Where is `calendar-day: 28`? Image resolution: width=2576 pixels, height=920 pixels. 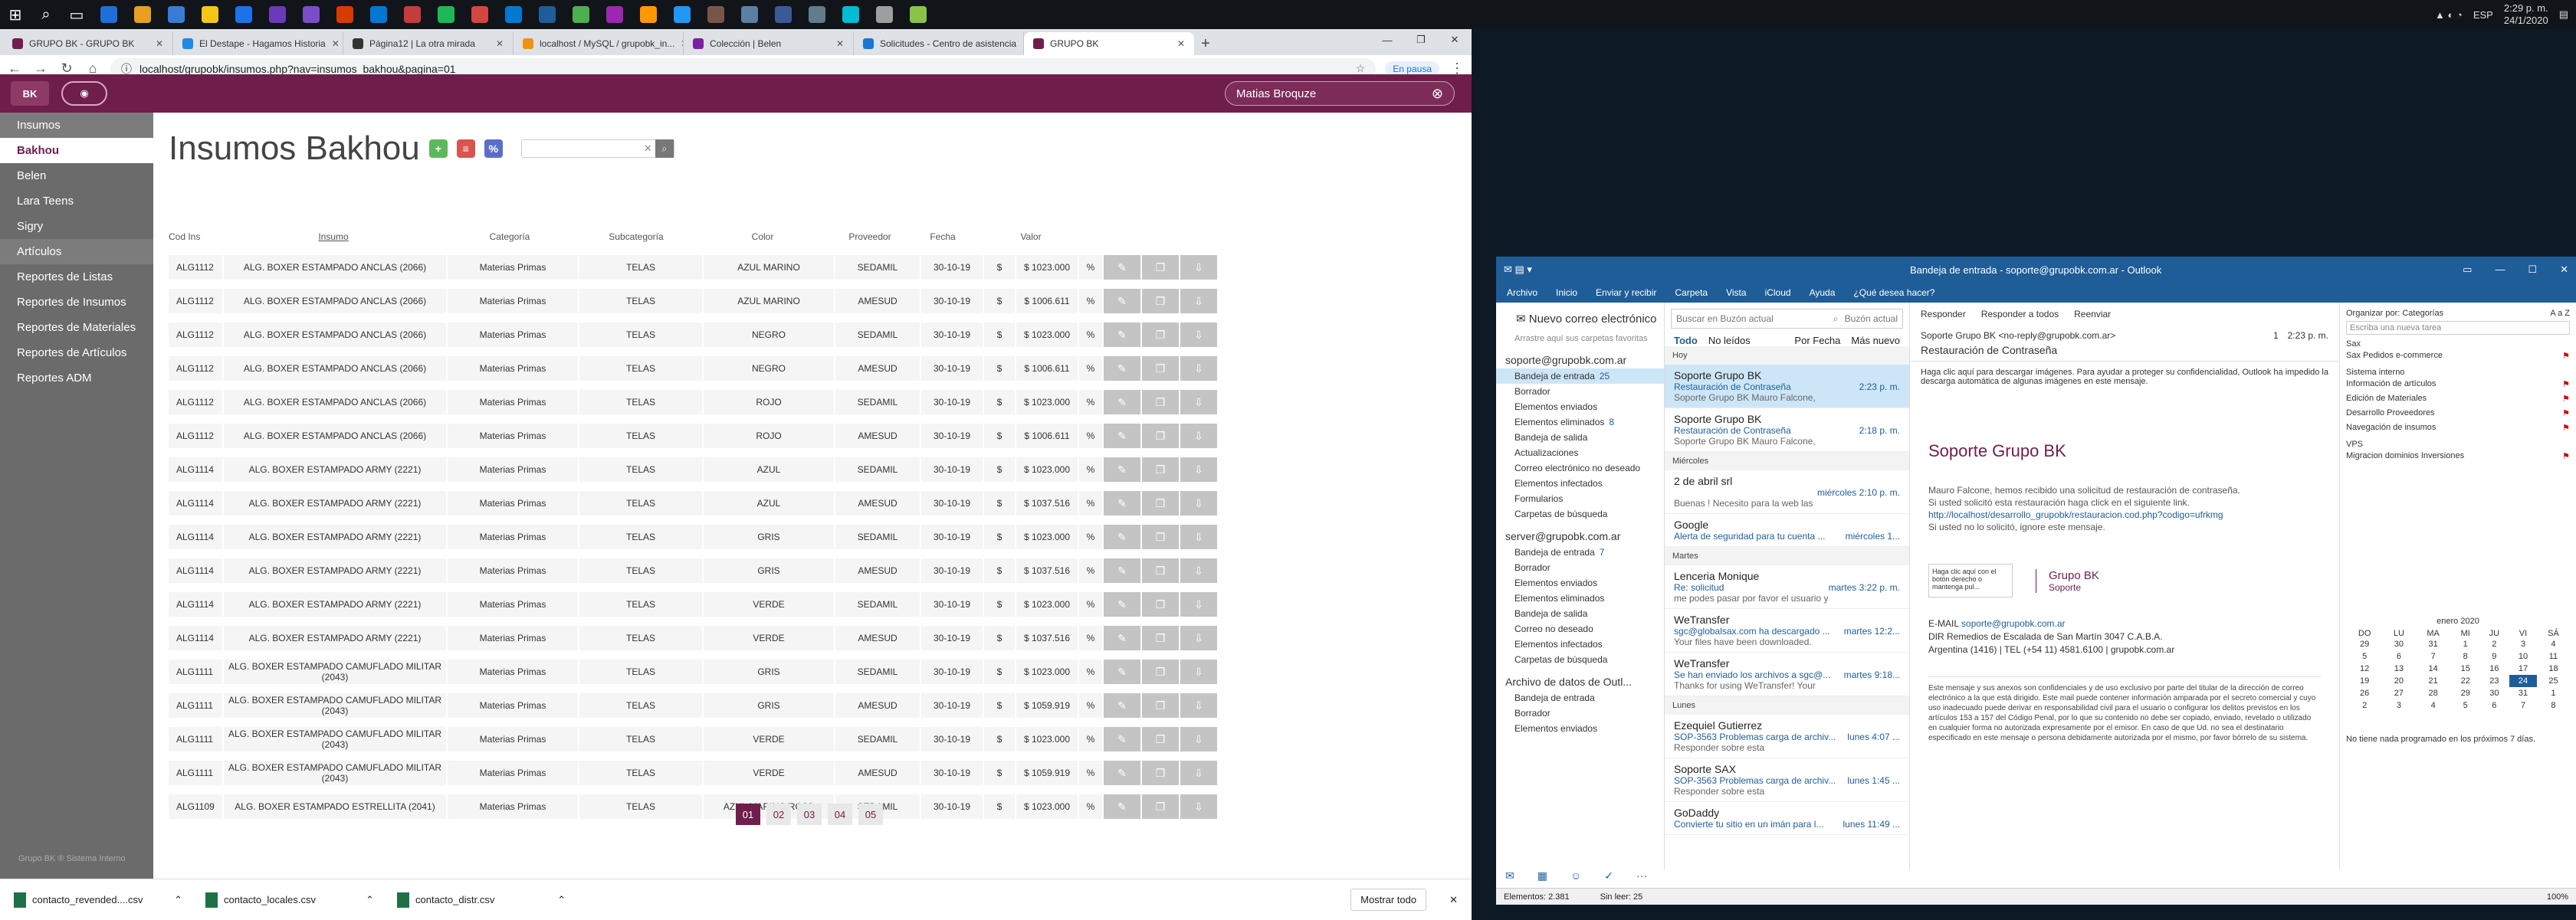 calendar-day: 28 is located at coordinates (2432, 693).